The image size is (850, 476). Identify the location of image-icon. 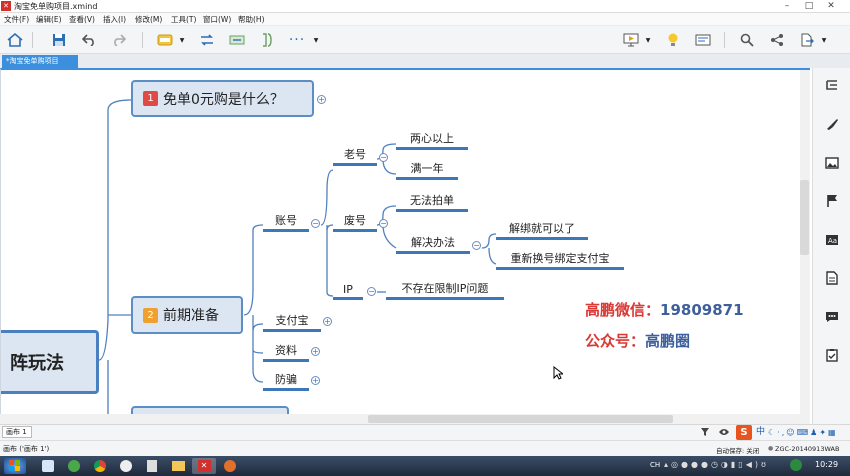
(832, 163).